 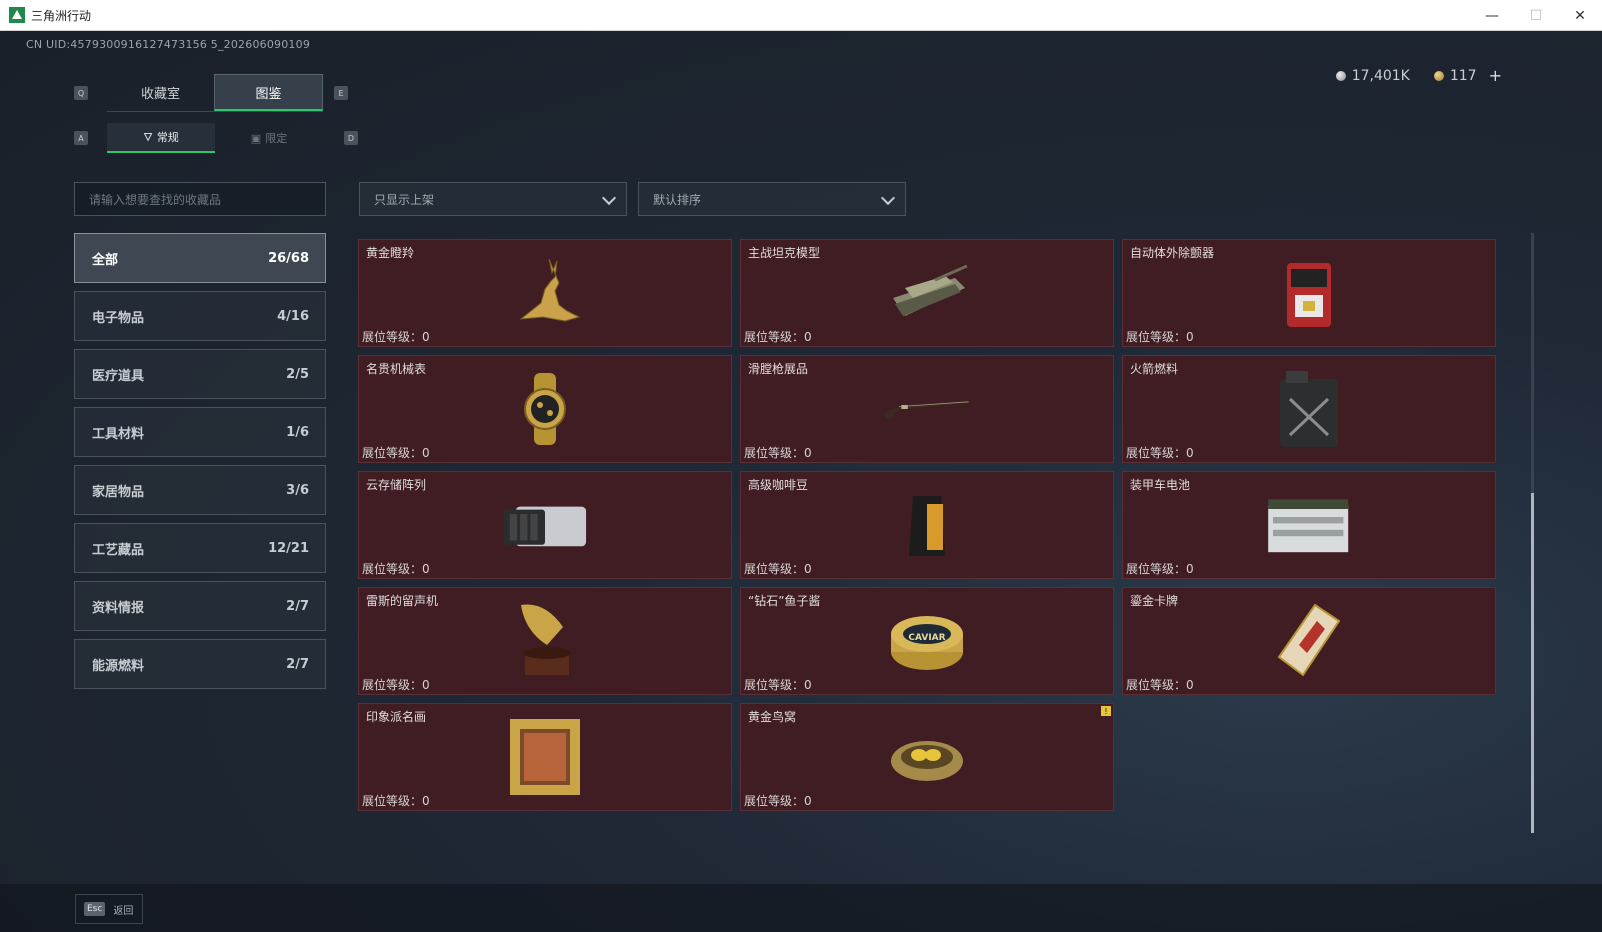 I want to click on sub-tabs: 🜄 常规 ▣ 限定, so click(x=215, y=138).